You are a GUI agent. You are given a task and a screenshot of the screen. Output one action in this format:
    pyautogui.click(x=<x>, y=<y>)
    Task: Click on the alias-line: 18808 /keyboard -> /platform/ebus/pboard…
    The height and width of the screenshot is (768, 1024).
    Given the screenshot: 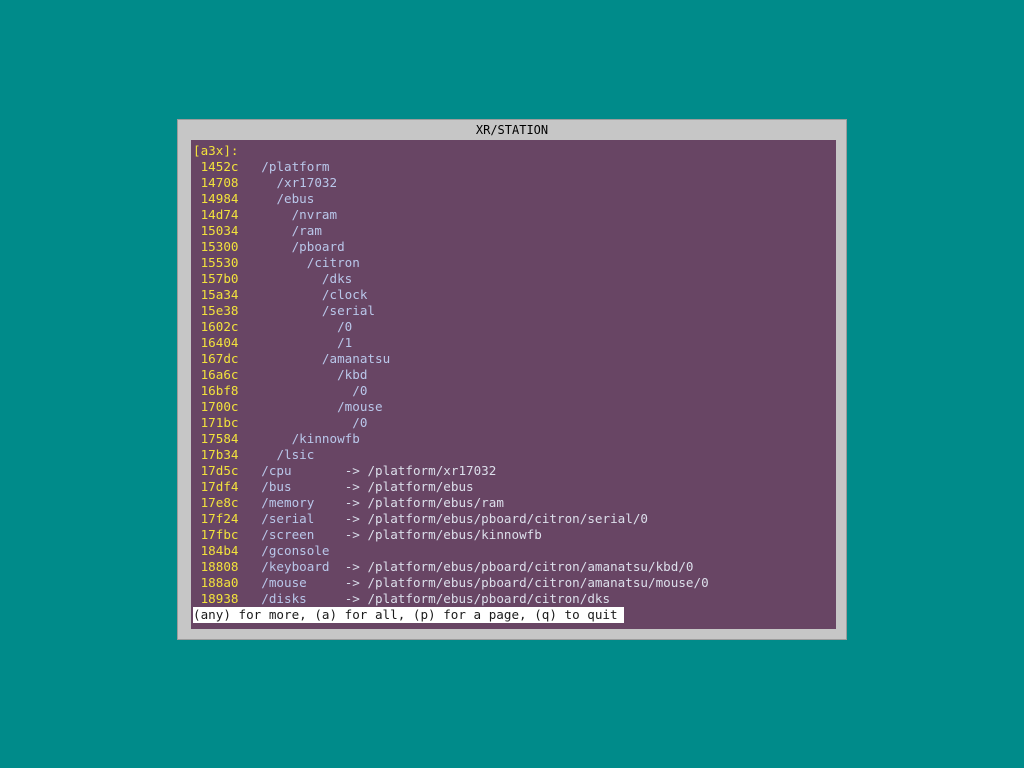 What is the action you would take?
    pyautogui.click(x=443, y=567)
    